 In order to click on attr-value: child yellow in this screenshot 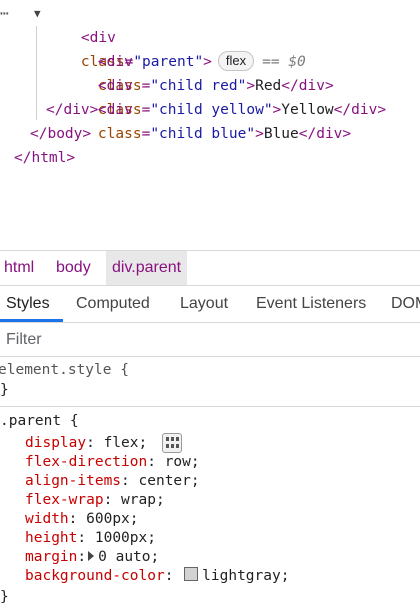, I will do `click(211, 110)`.